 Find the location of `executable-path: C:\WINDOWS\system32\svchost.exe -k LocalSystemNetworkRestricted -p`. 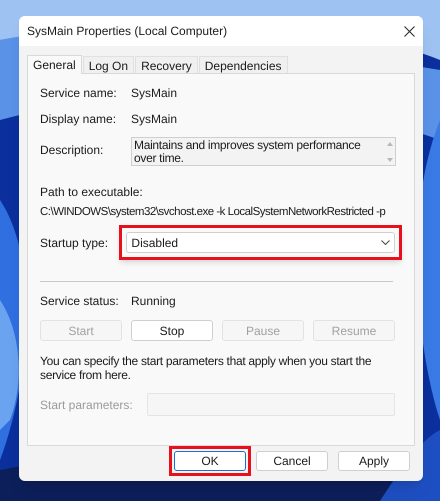

executable-path: C:\WINDOWS\system32\svchost.exe -k LocalSystemNetworkRestricted -p is located at coordinates (213, 212).